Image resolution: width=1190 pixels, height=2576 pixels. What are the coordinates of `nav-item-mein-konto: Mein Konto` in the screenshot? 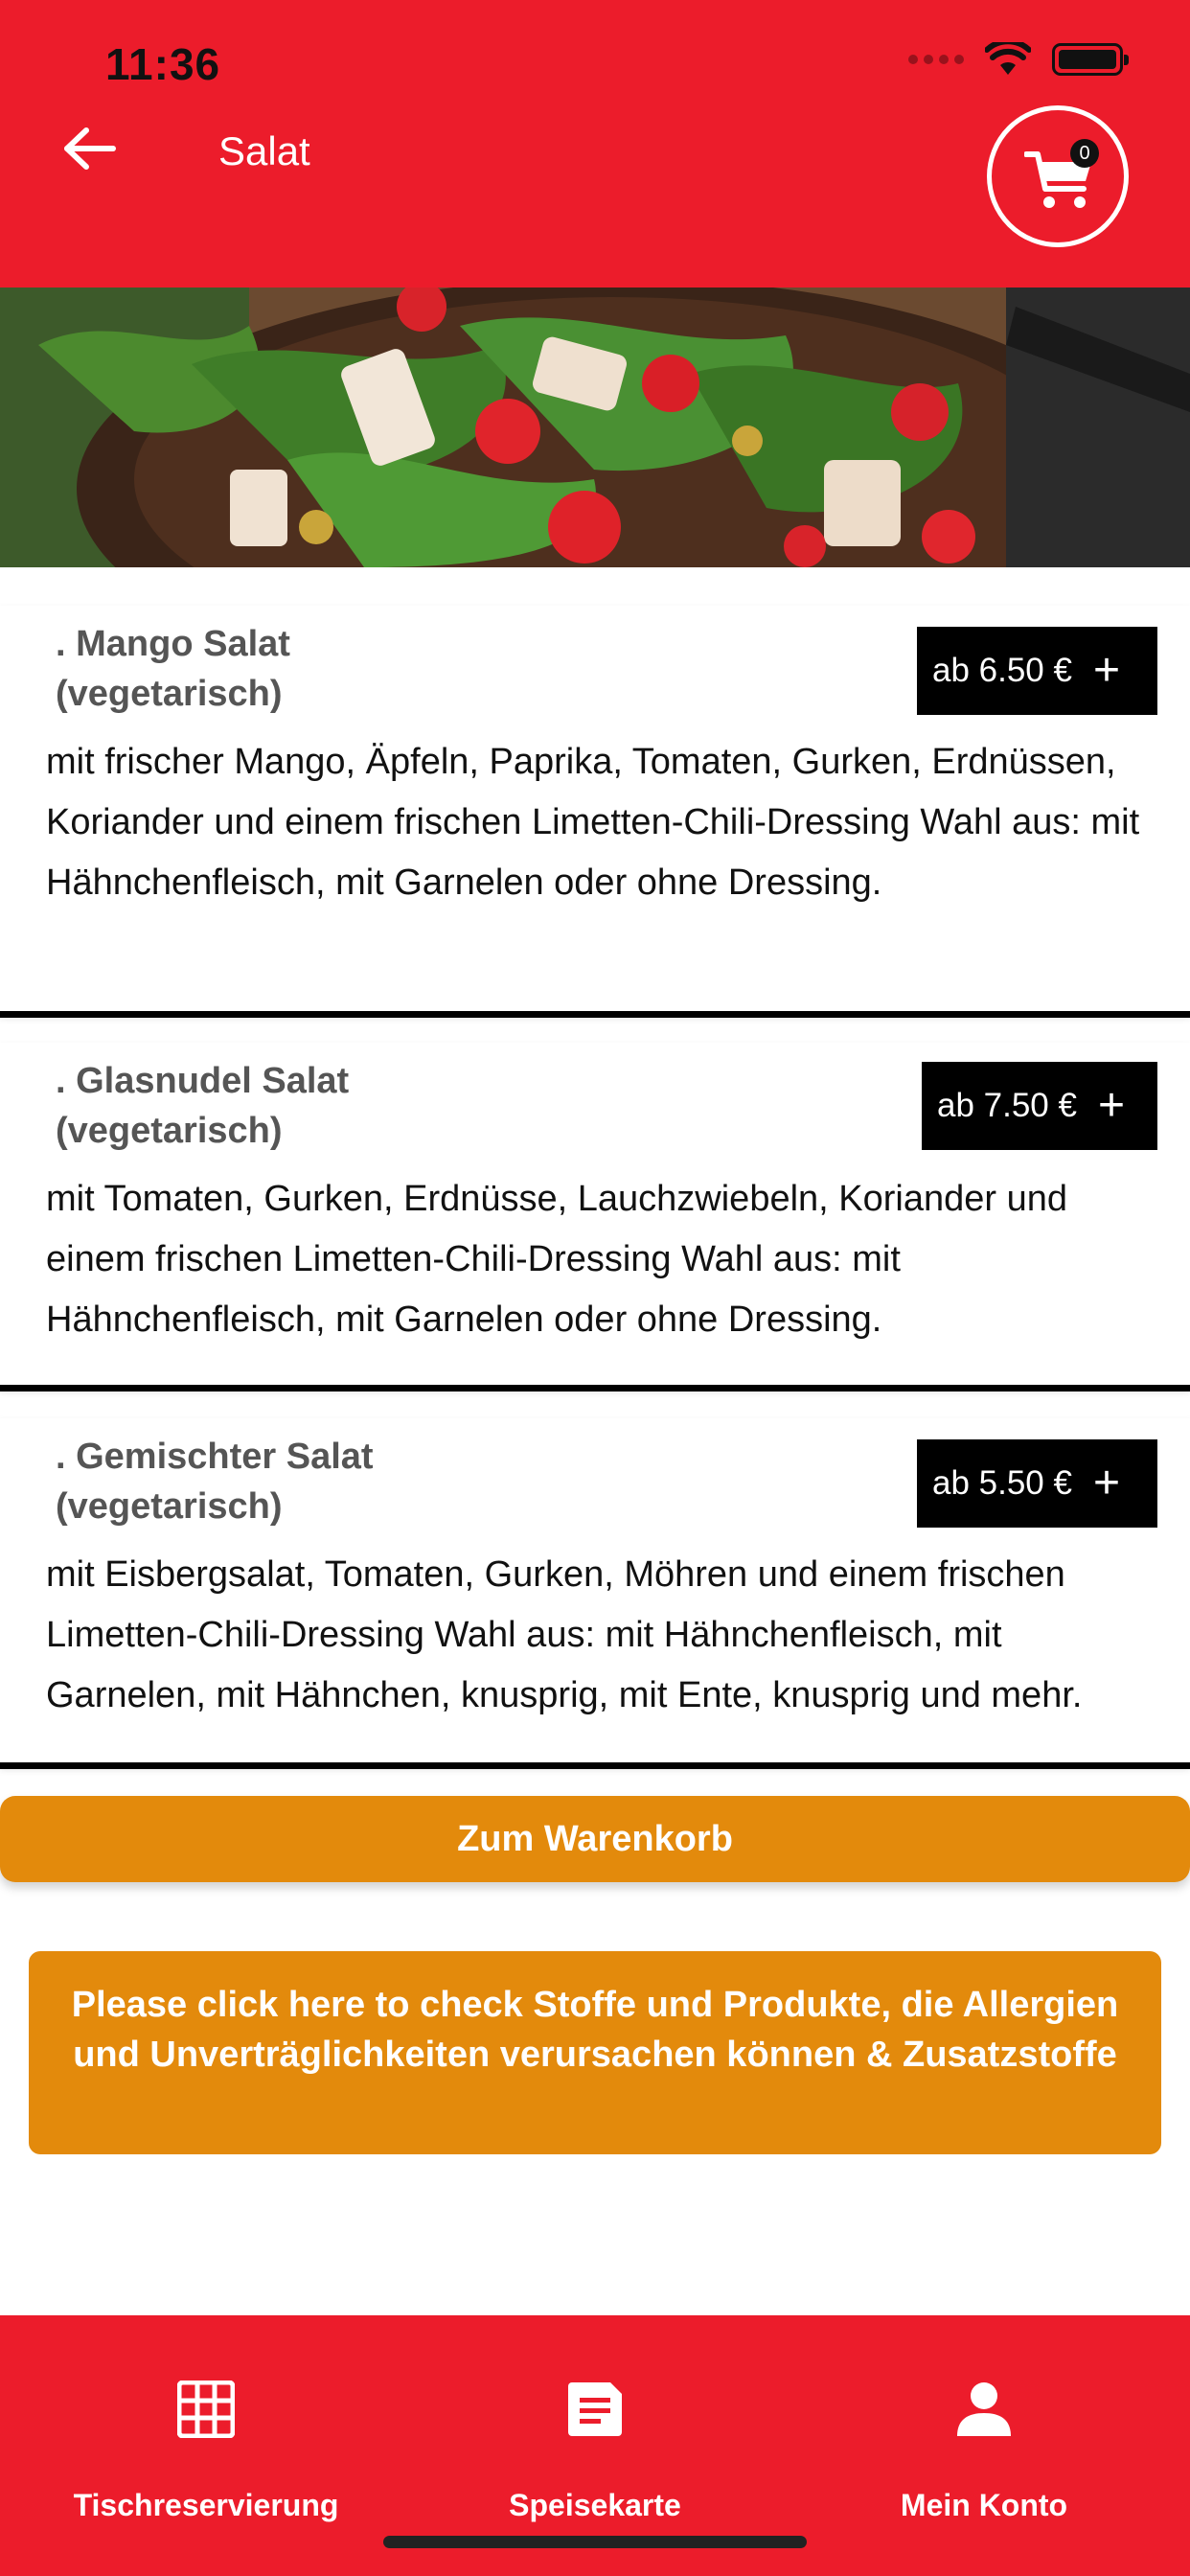 It's located at (984, 2420).